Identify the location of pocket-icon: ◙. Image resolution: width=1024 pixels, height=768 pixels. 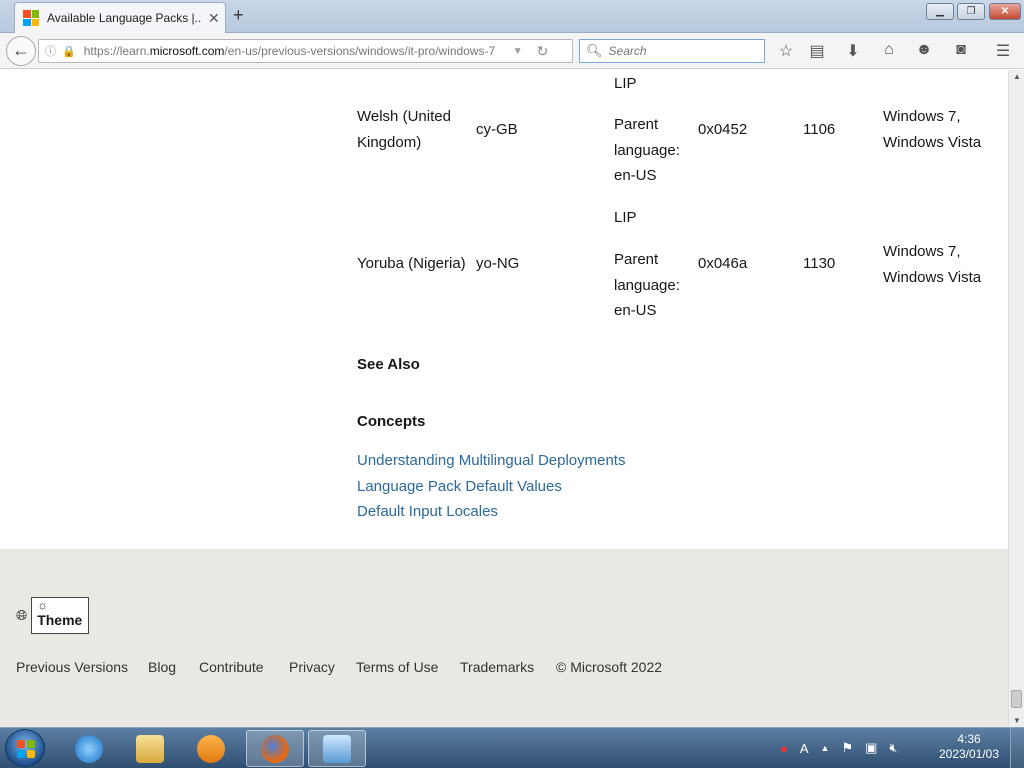
(961, 50).